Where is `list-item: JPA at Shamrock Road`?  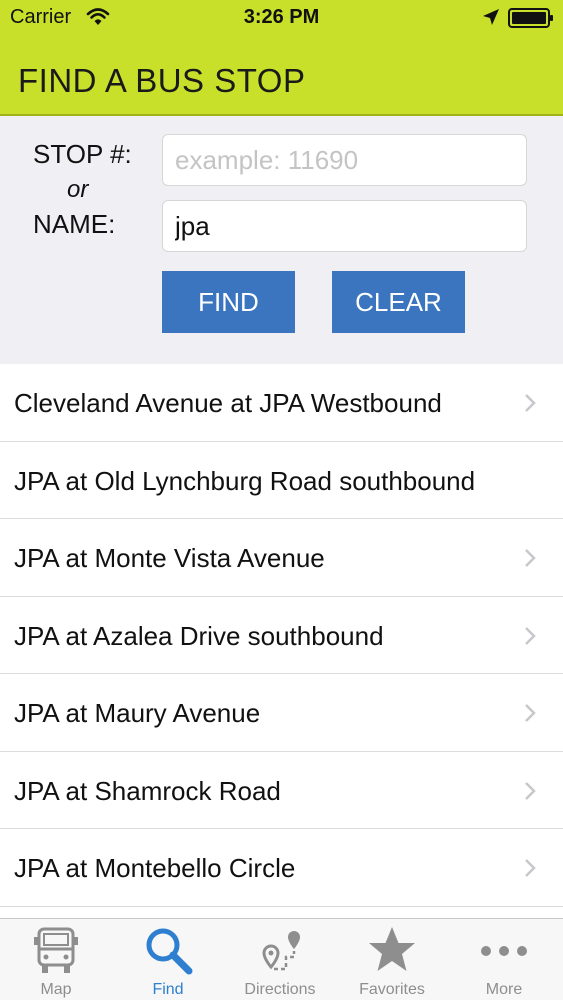 list-item: JPA at Shamrock Road is located at coordinates (281, 790).